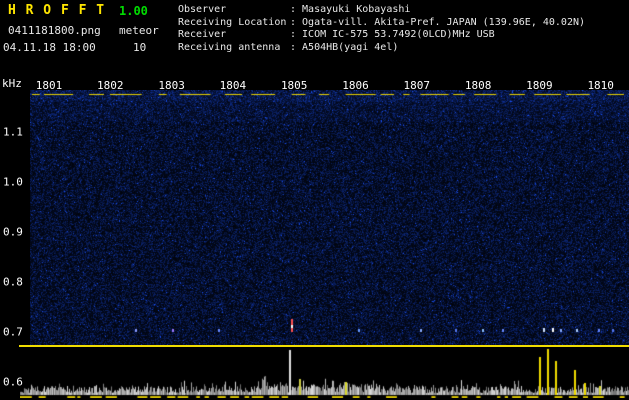  What do you see at coordinates (232, 22) in the screenshot?
I see `info-label: Receiving Location` at bounding box center [232, 22].